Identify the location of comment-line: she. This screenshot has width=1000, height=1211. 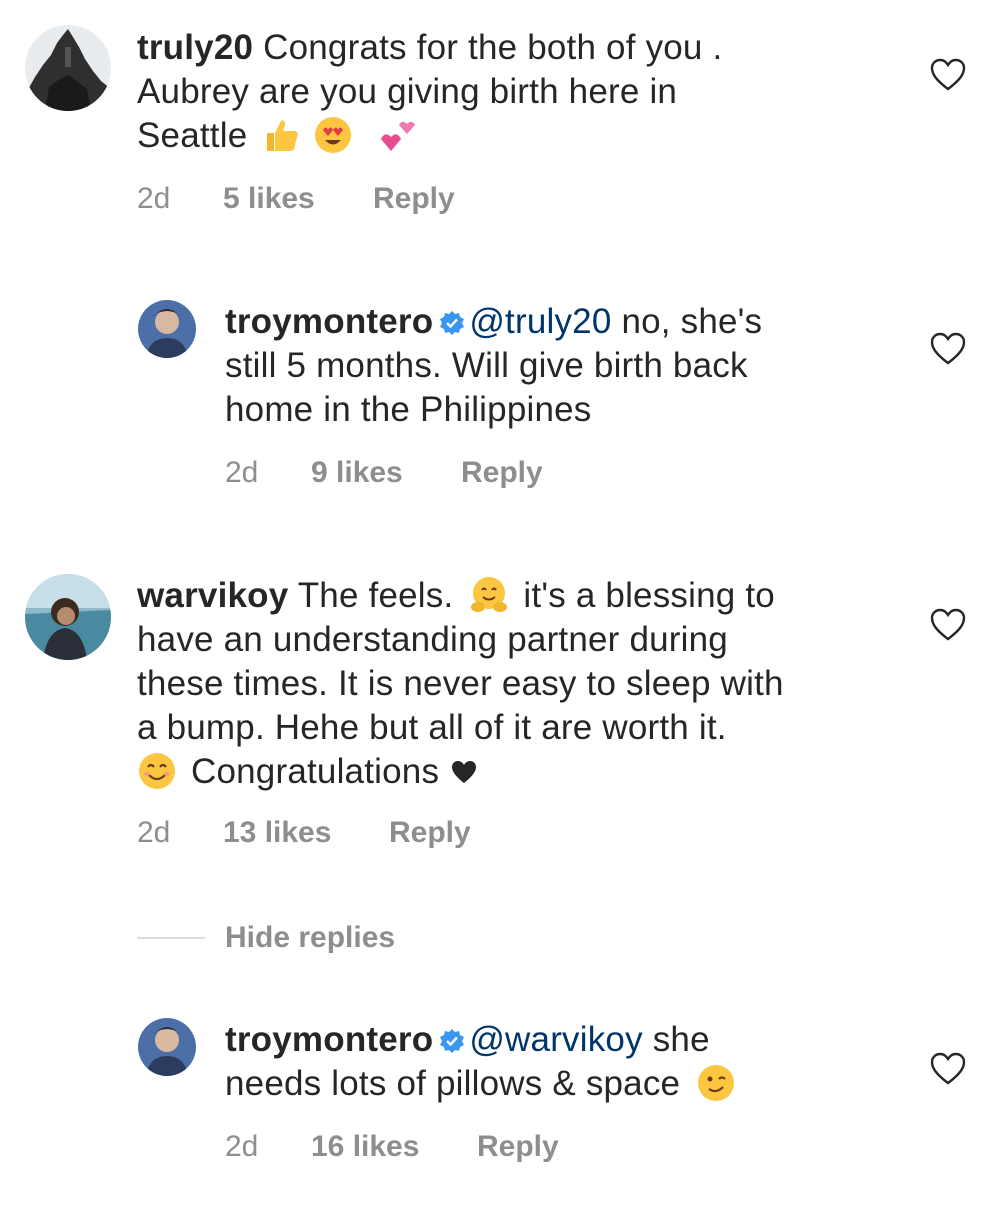
(676, 1039).